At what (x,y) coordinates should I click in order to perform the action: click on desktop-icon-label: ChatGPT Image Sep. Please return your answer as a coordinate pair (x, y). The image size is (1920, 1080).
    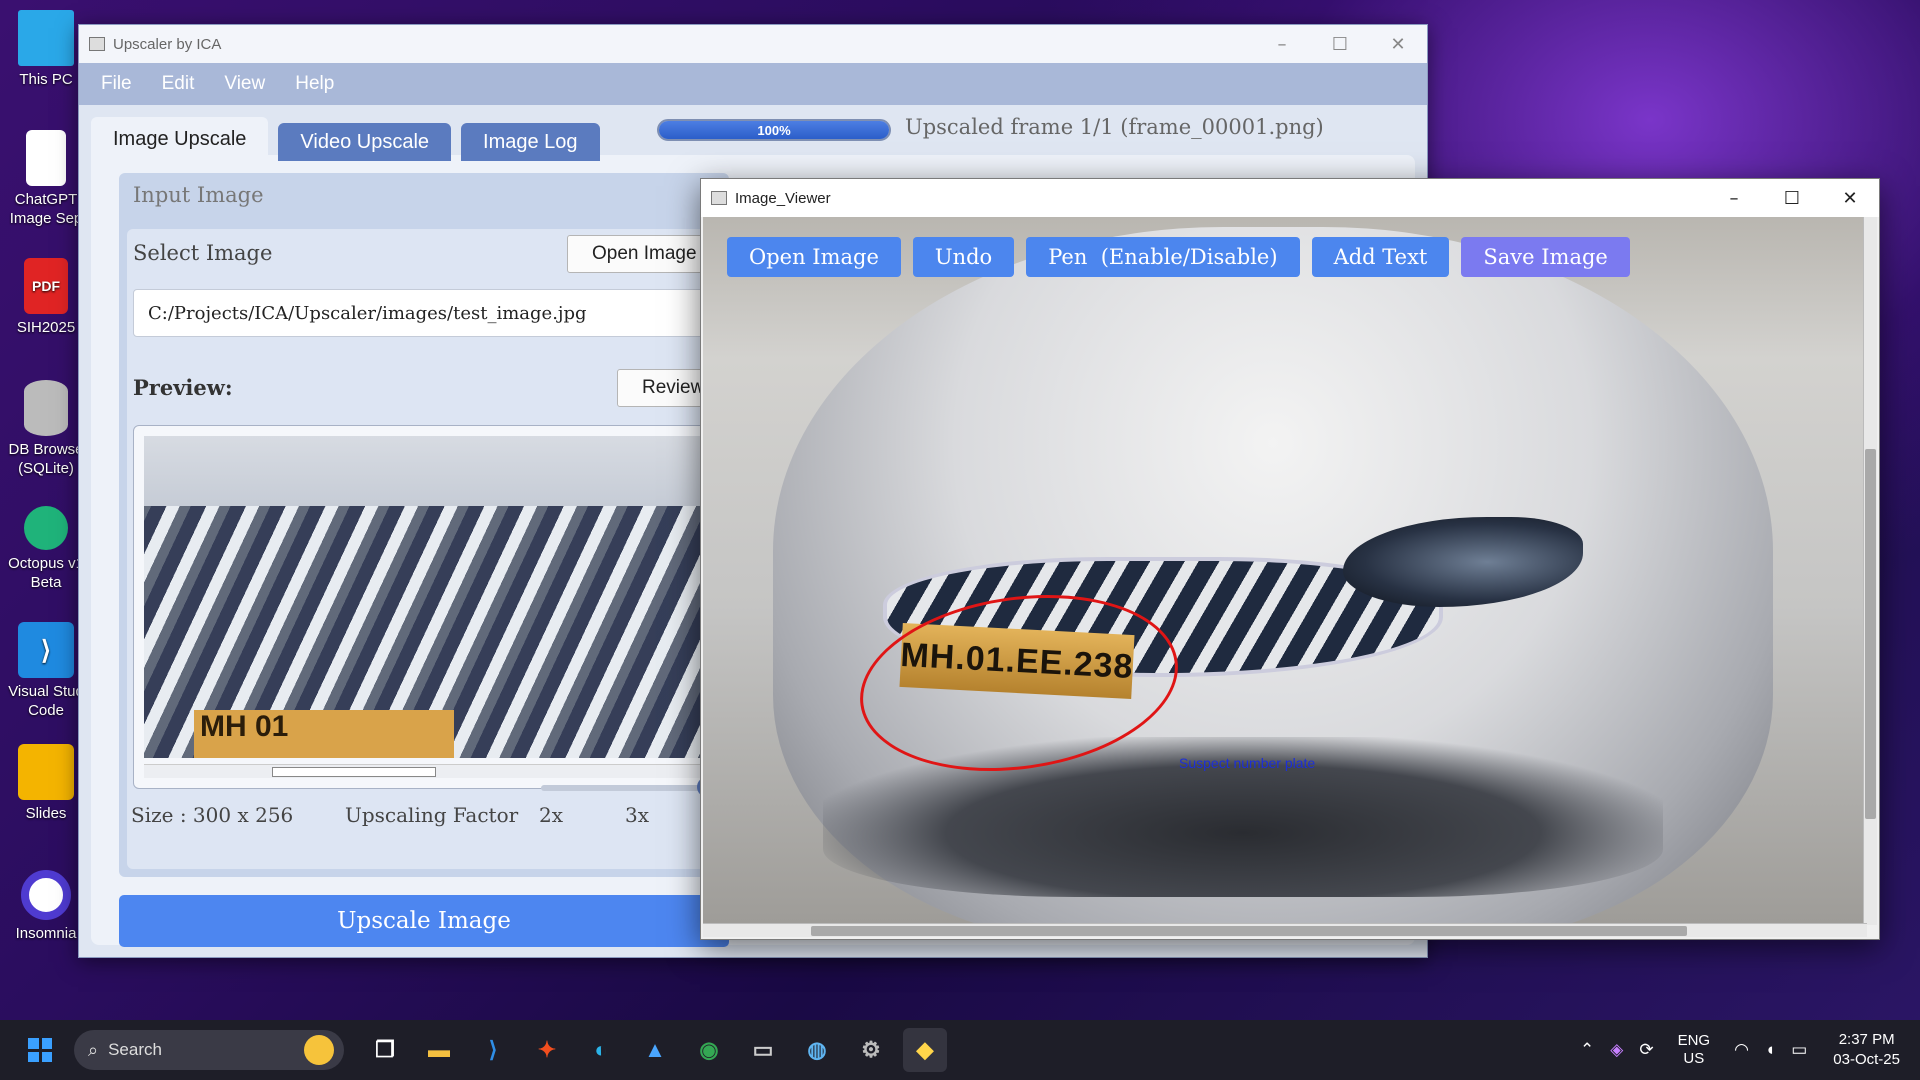
    Looking at the image, I should click on (46, 209).